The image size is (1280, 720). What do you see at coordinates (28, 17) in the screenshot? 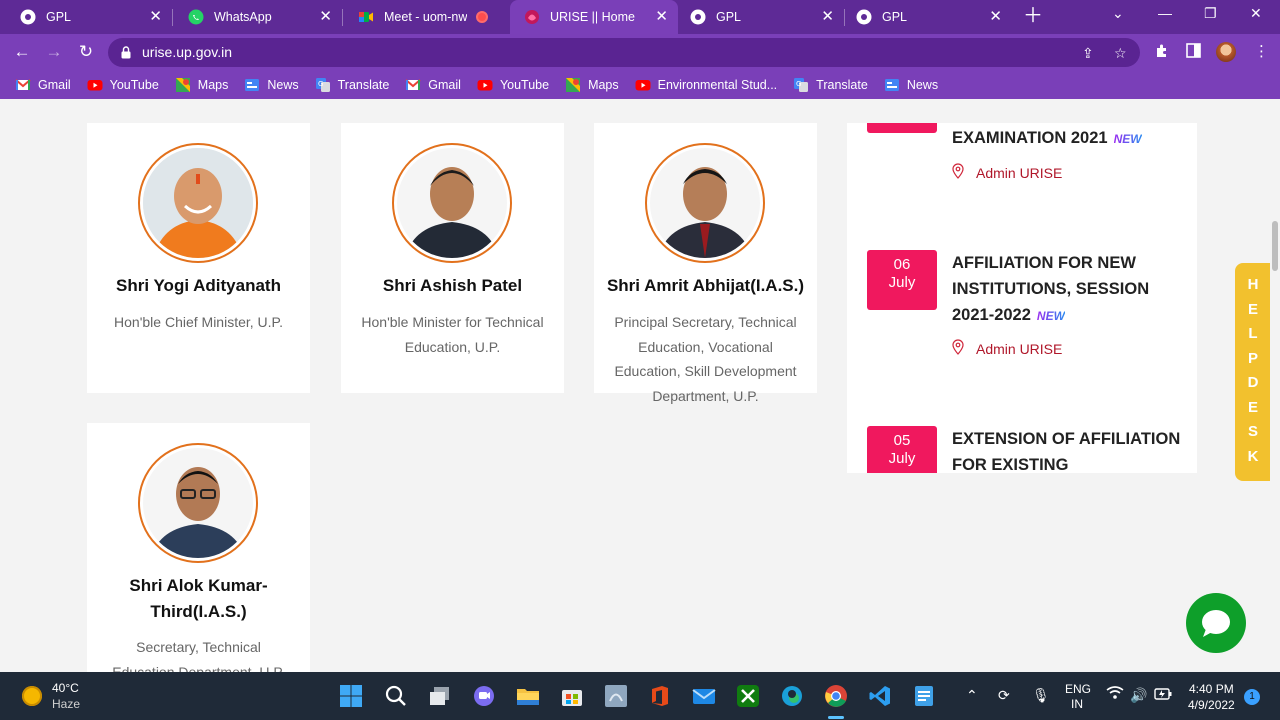
I see `chrome-icon` at bounding box center [28, 17].